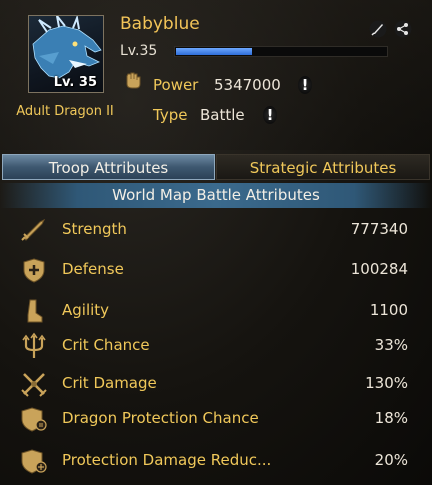  Describe the element at coordinates (86, 310) in the screenshot. I see `attribute-label: Agility` at that location.